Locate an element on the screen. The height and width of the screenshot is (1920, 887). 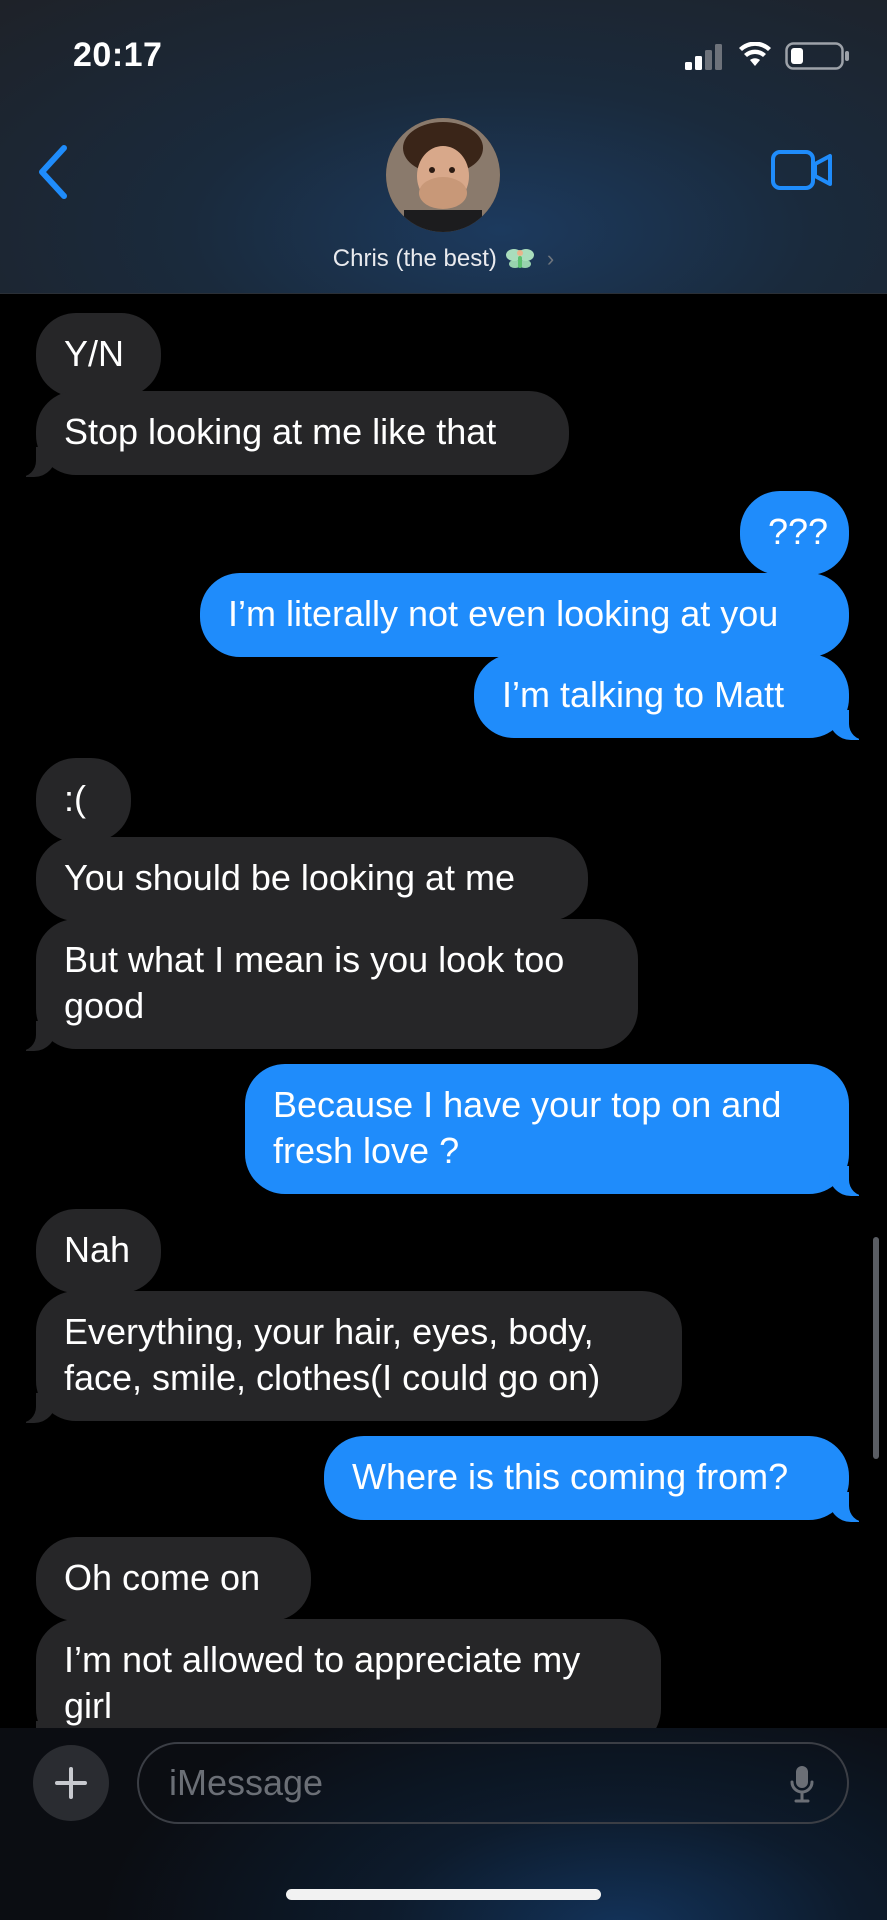
video-camera-icon is located at coordinates (802, 170).